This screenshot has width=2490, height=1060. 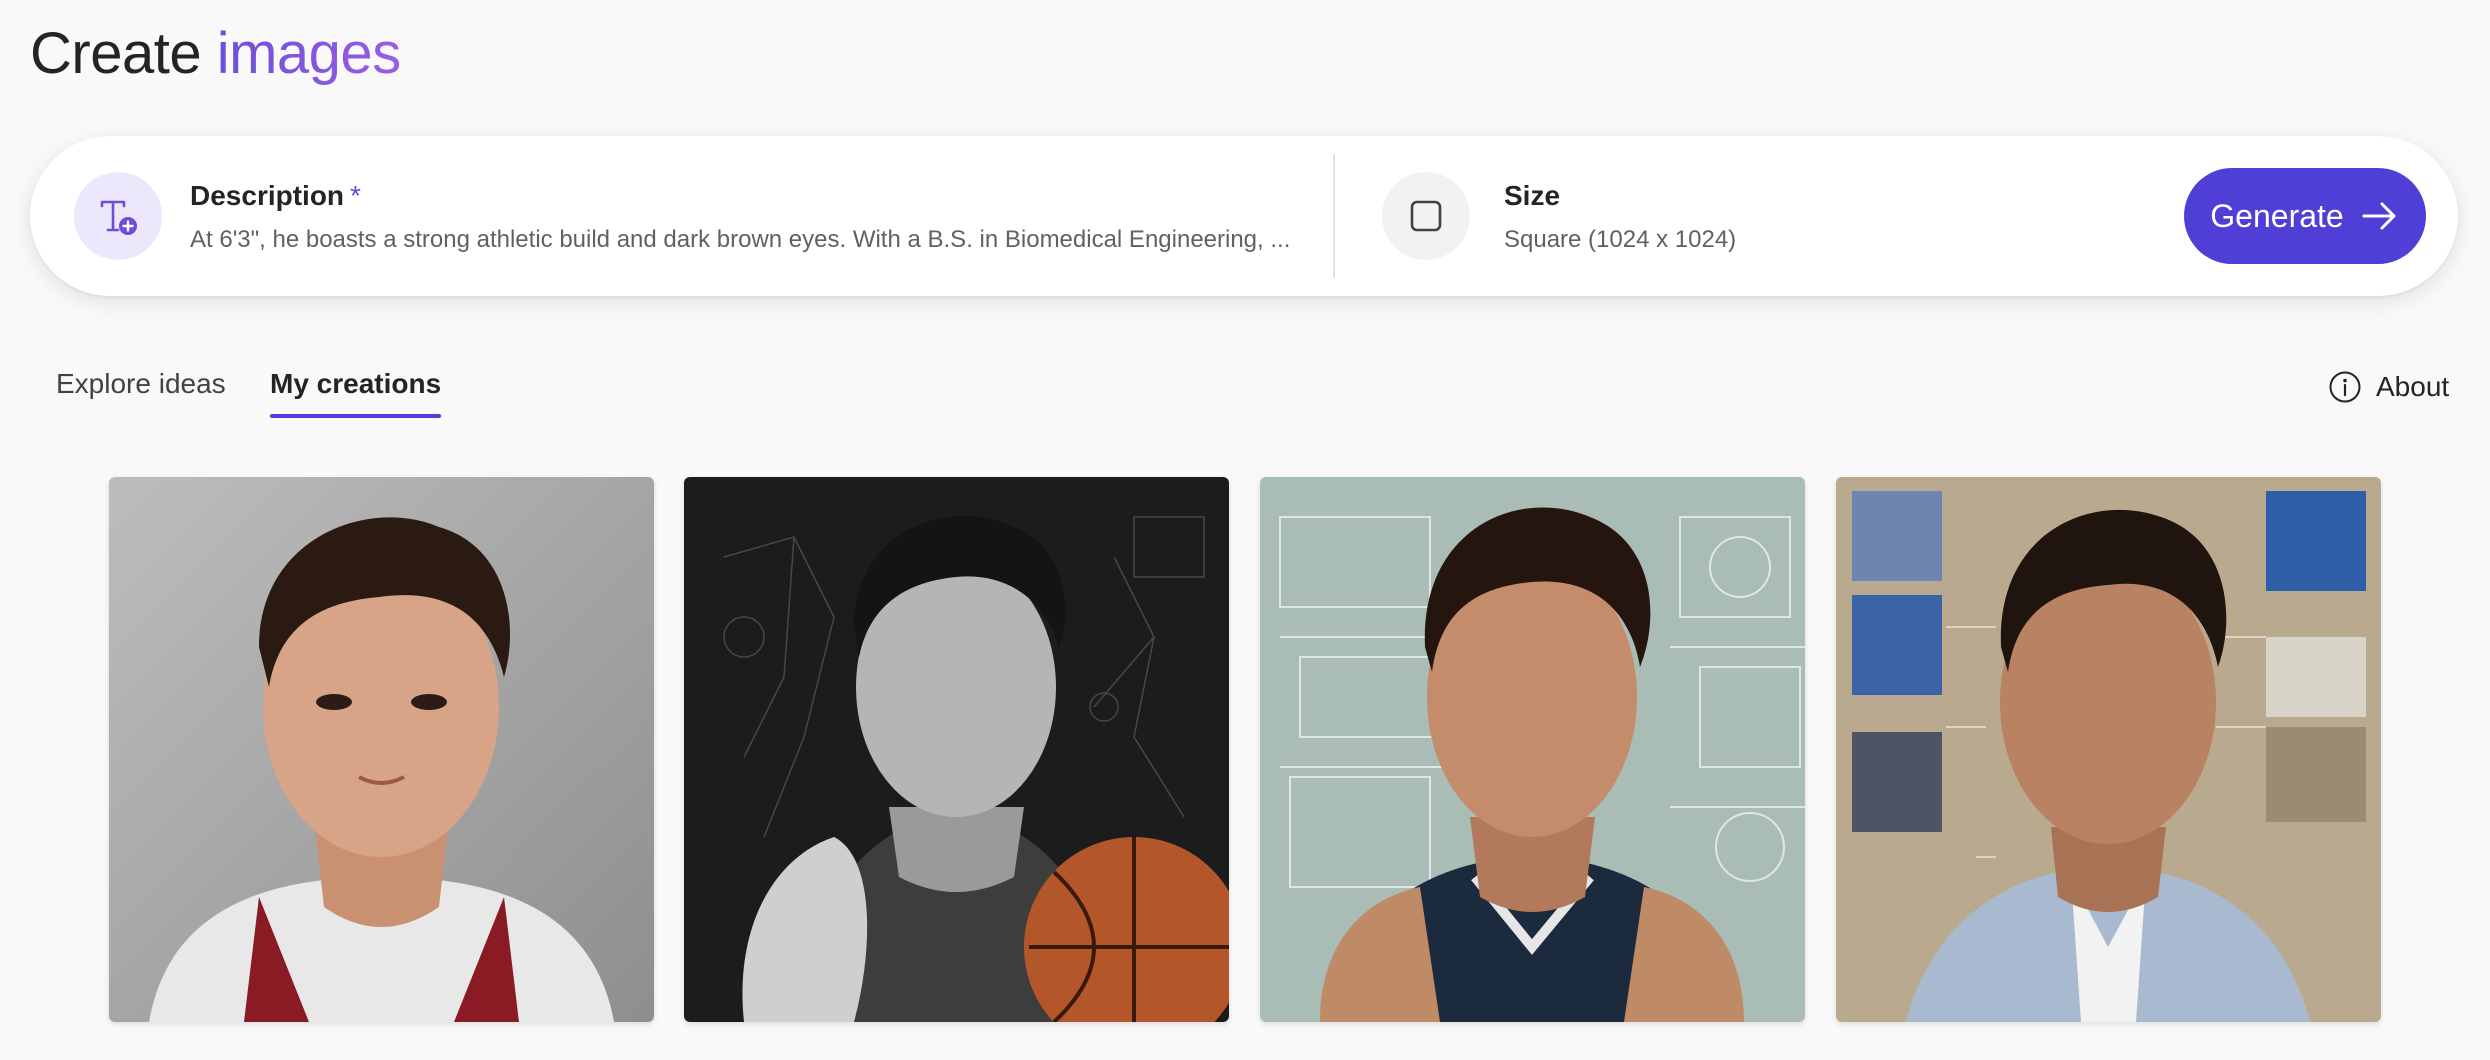 I want to click on text-add-icon, so click(x=118, y=217).